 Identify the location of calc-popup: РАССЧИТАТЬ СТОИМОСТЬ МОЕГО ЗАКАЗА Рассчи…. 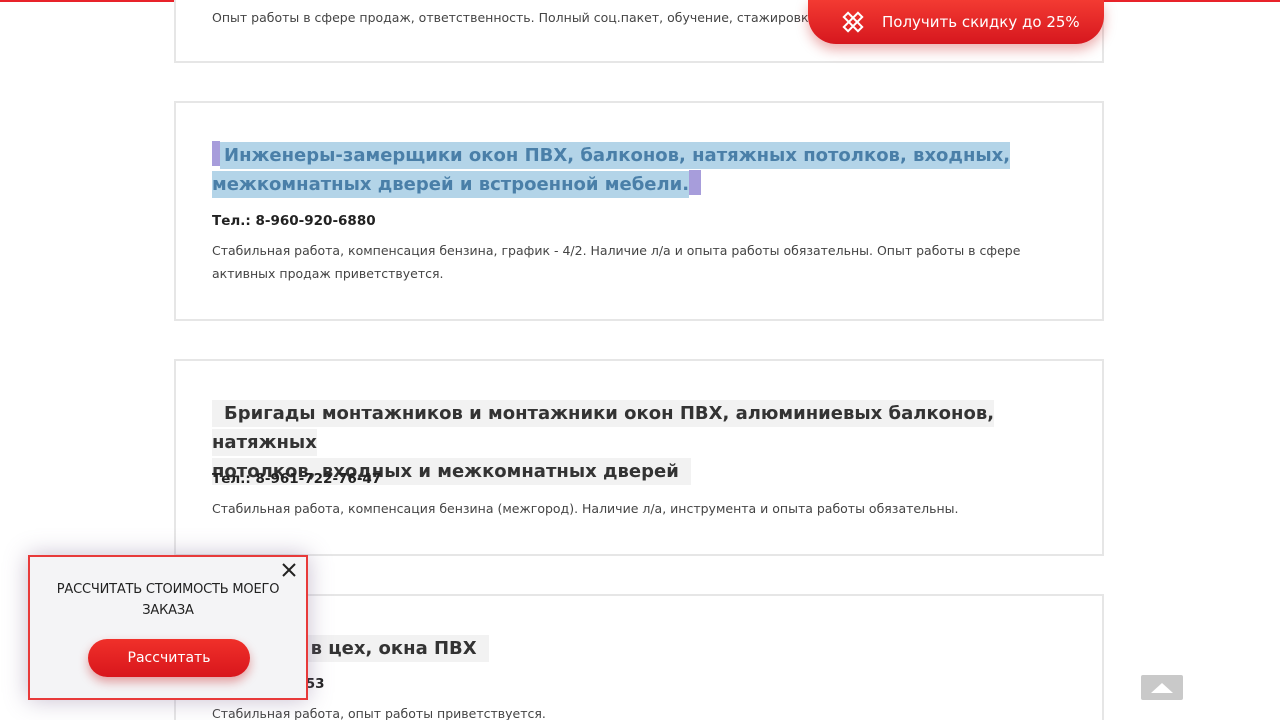
(168, 627).